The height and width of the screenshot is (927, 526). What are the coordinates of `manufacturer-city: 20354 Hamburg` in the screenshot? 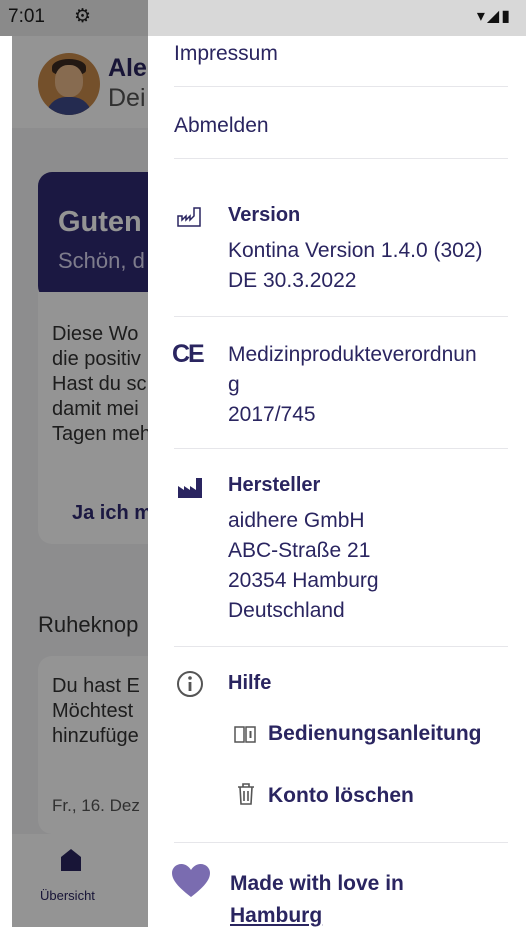 It's located at (303, 580).